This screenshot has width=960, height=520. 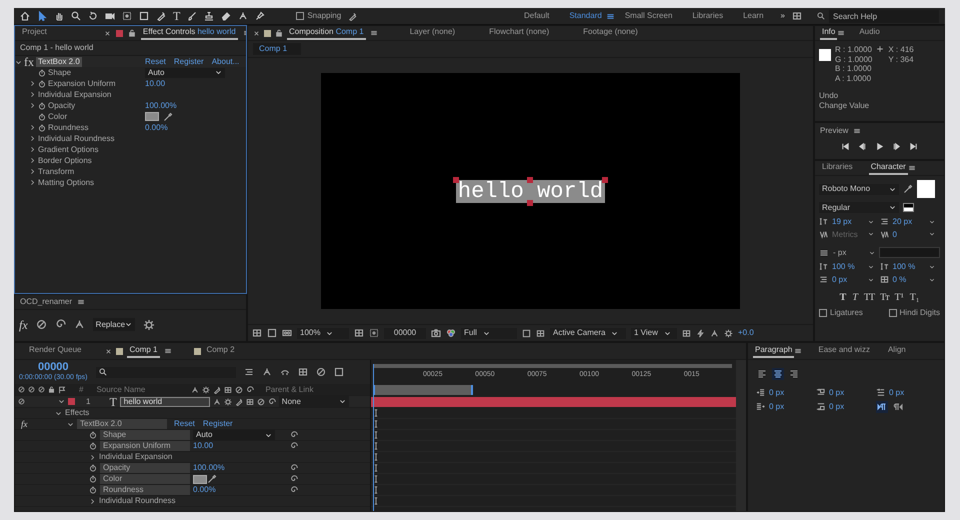 What do you see at coordinates (741, 435) in the screenshot?
I see `scrollbar` at bounding box center [741, 435].